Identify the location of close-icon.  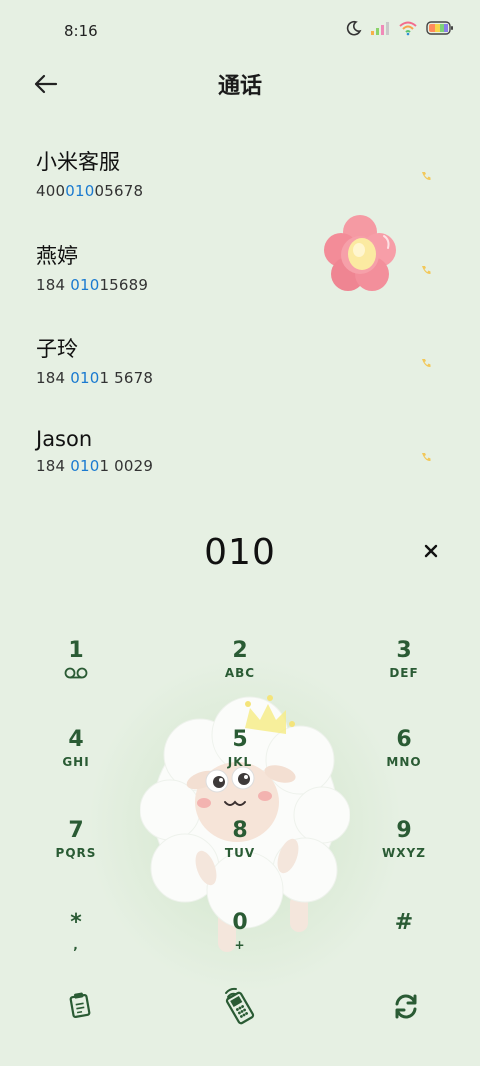
(431, 551).